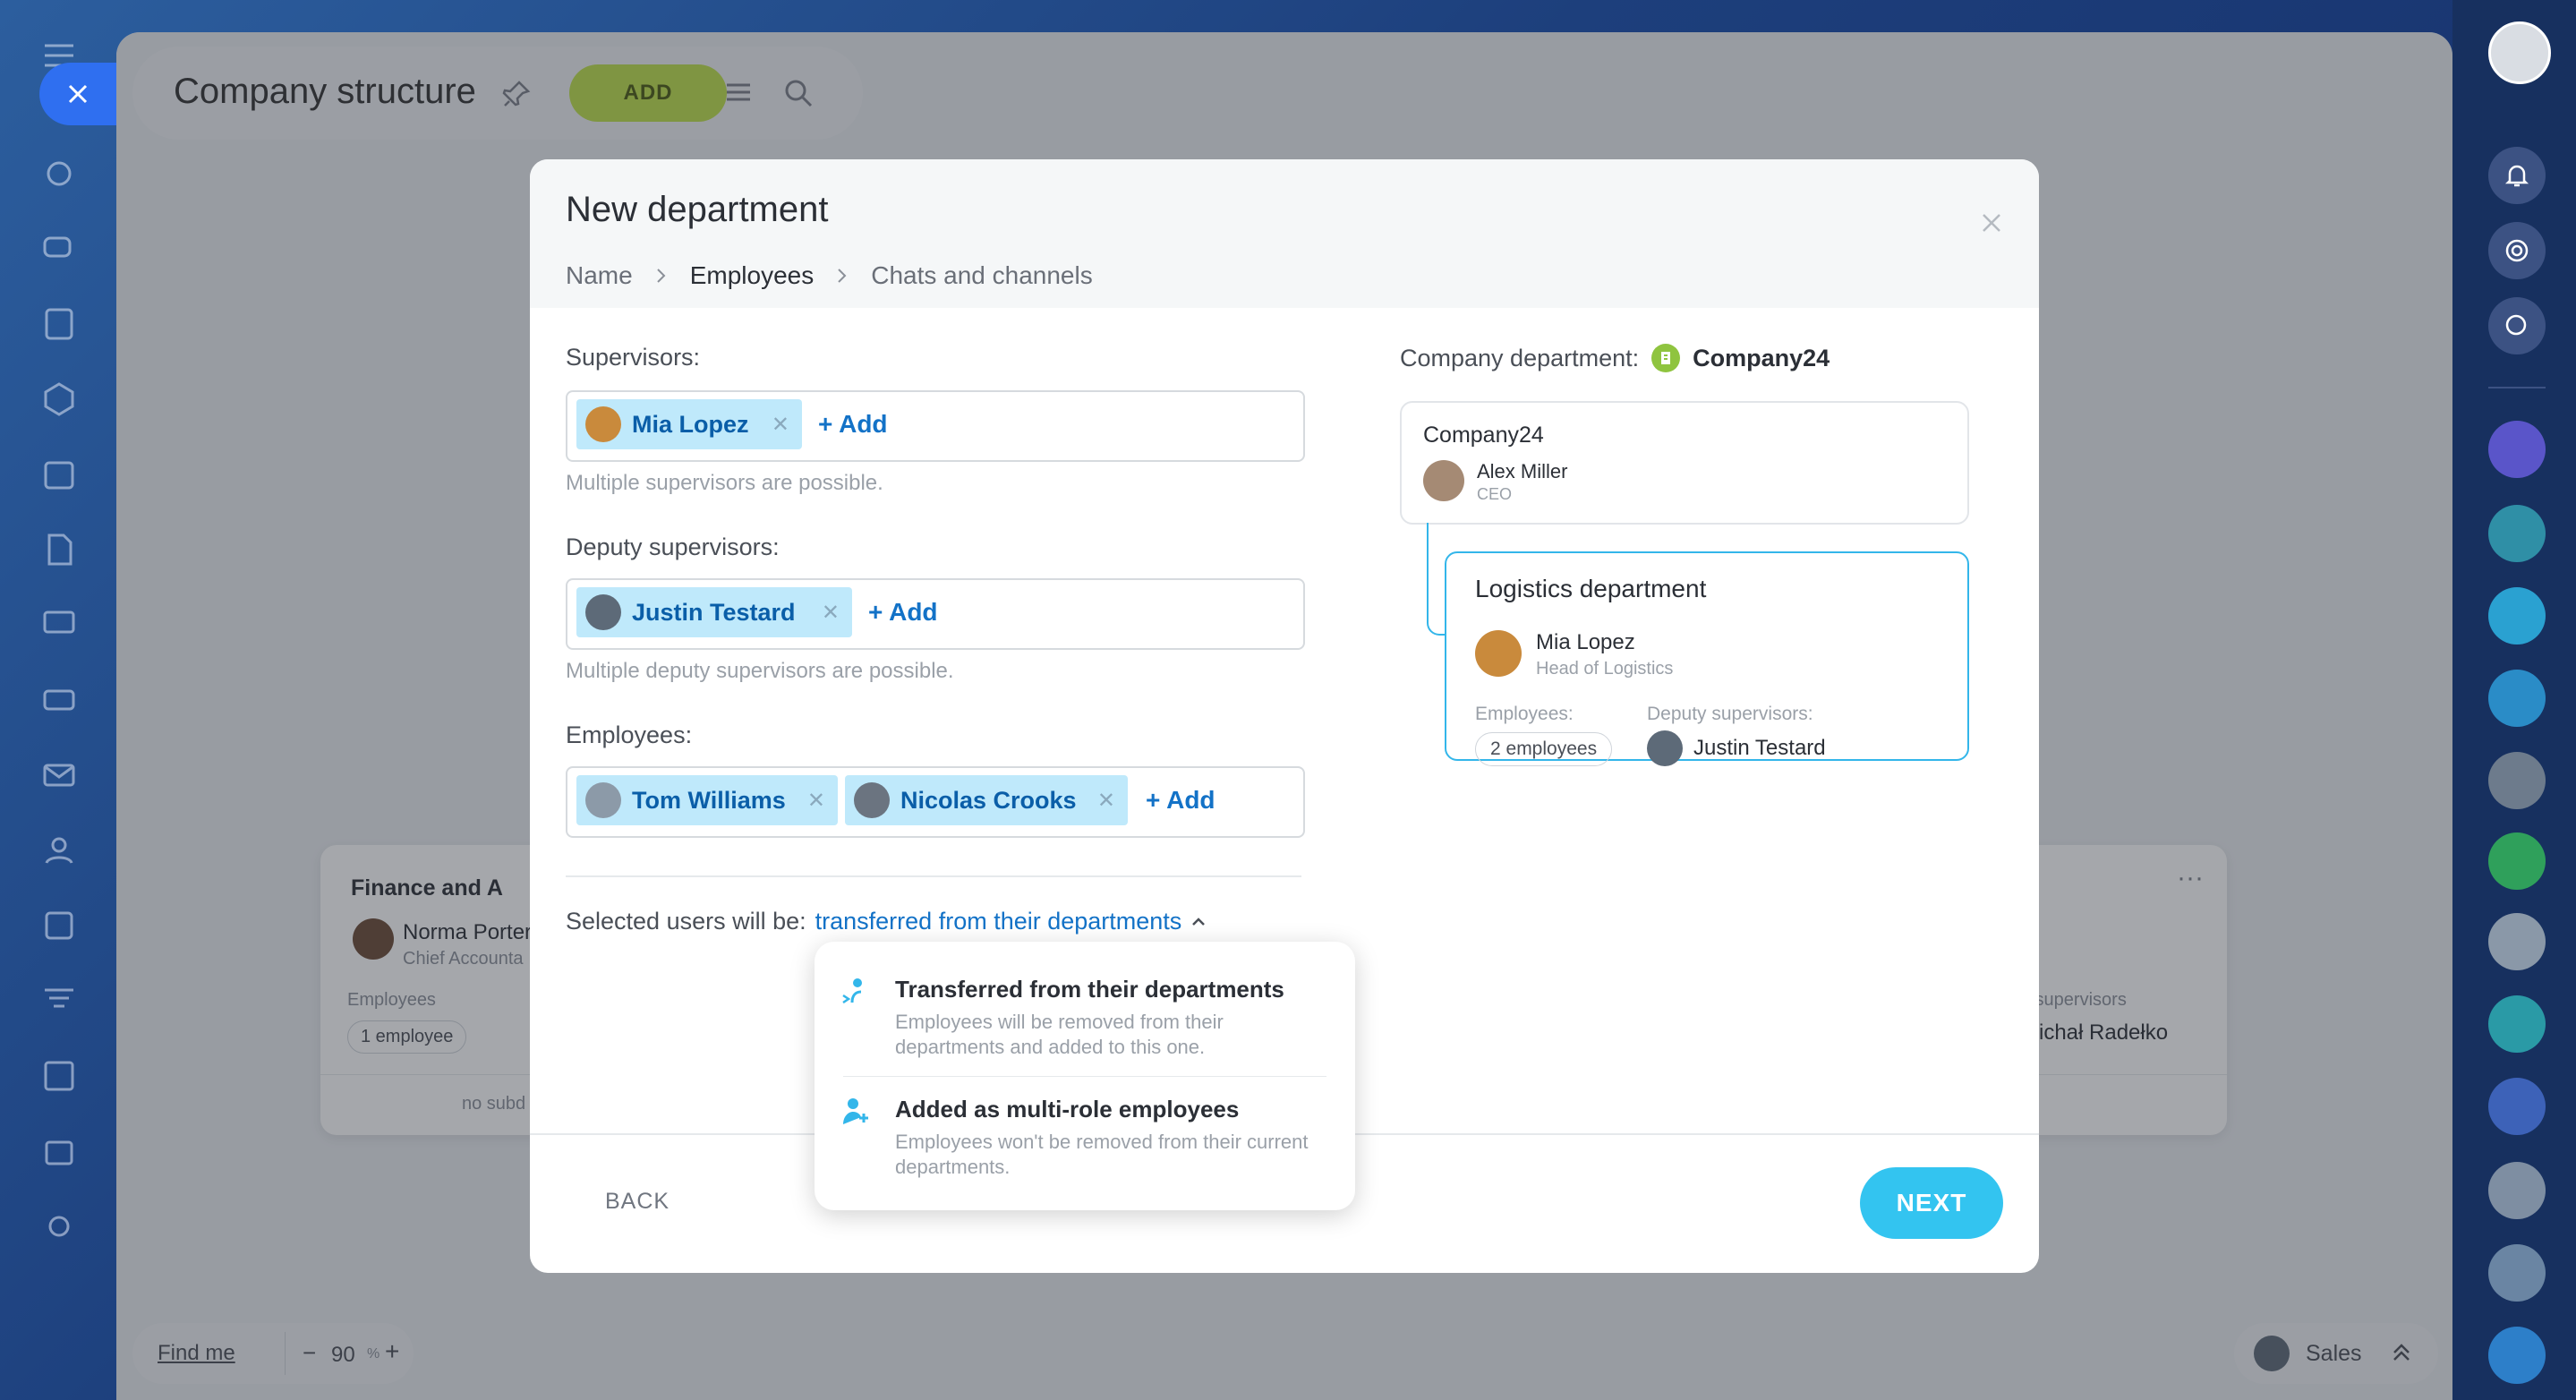 This screenshot has height=1400, width=2576. What do you see at coordinates (633, 357) in the screenshot?
I see `supervisors-label: Supervisors:` at bounding box center [633, 357].